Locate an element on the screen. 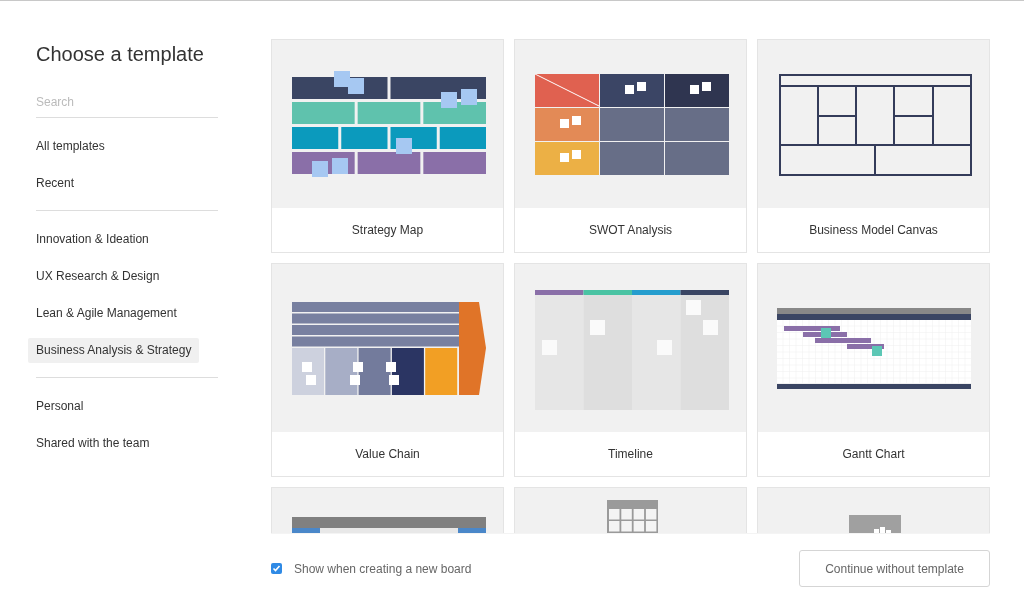 This screenshot has width=1024, height=598. template-card: Value Chain is located at coordinates (387, 370).